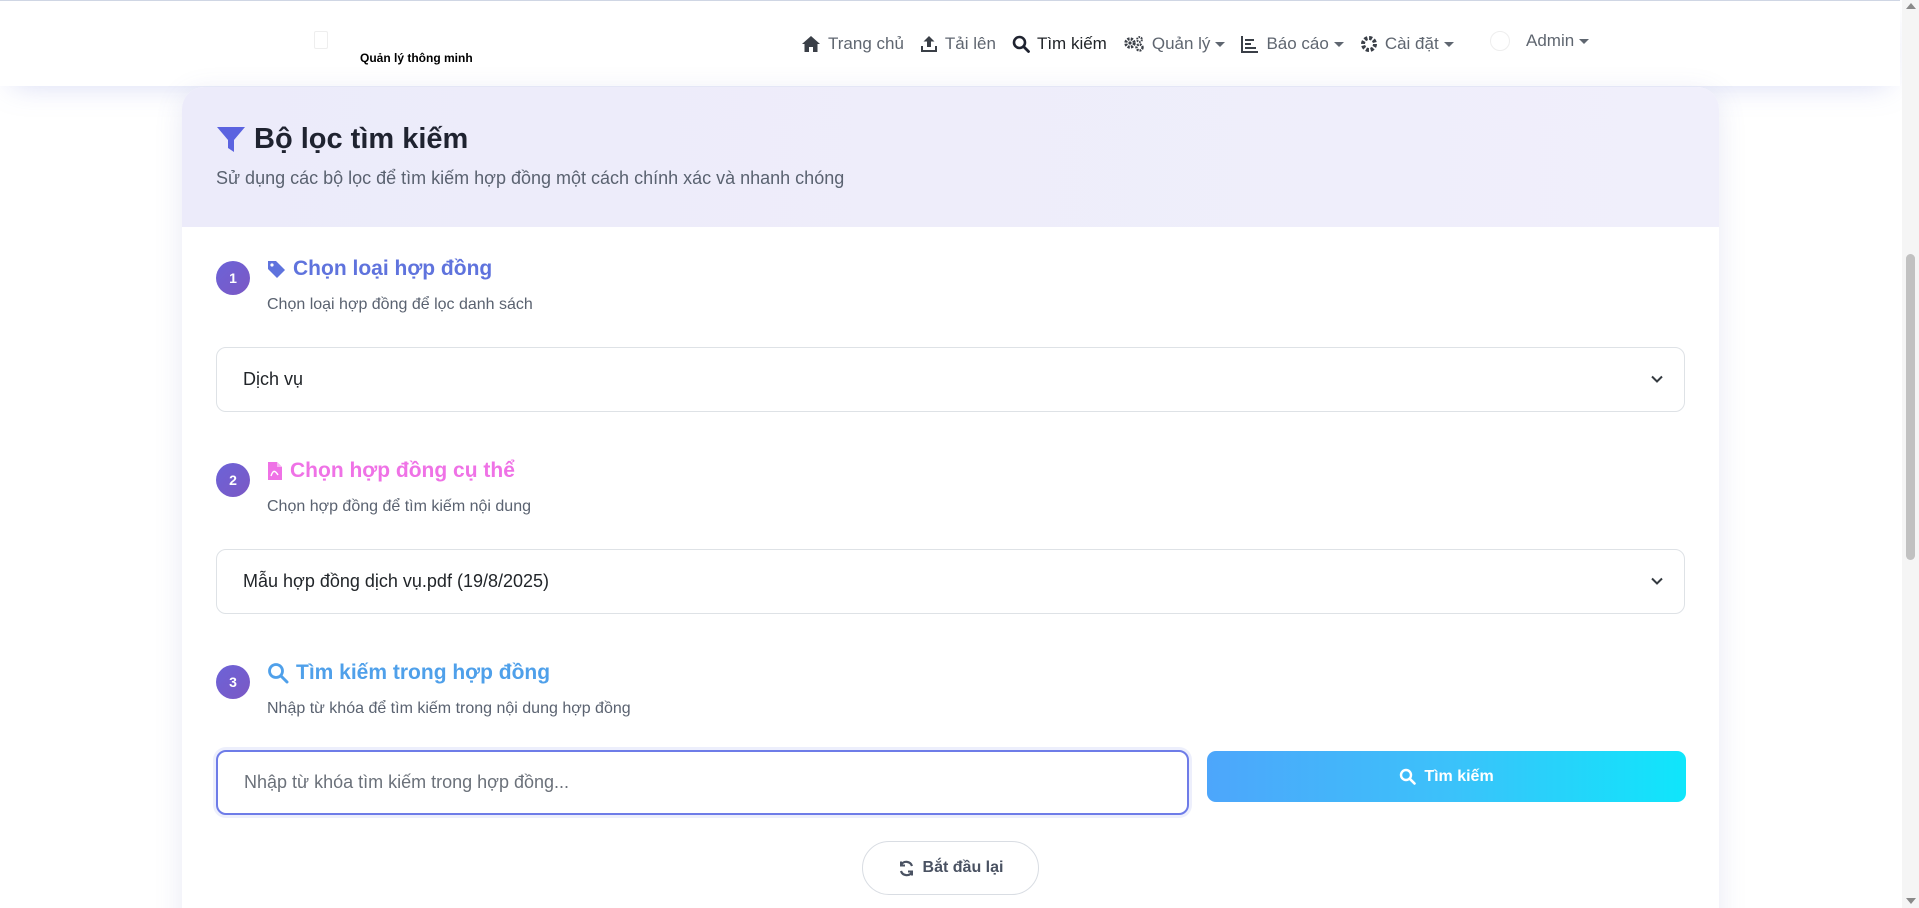 This screenshot has width=1919, height=908. I want to click on user-menu: Admin, so click(1540, 41).